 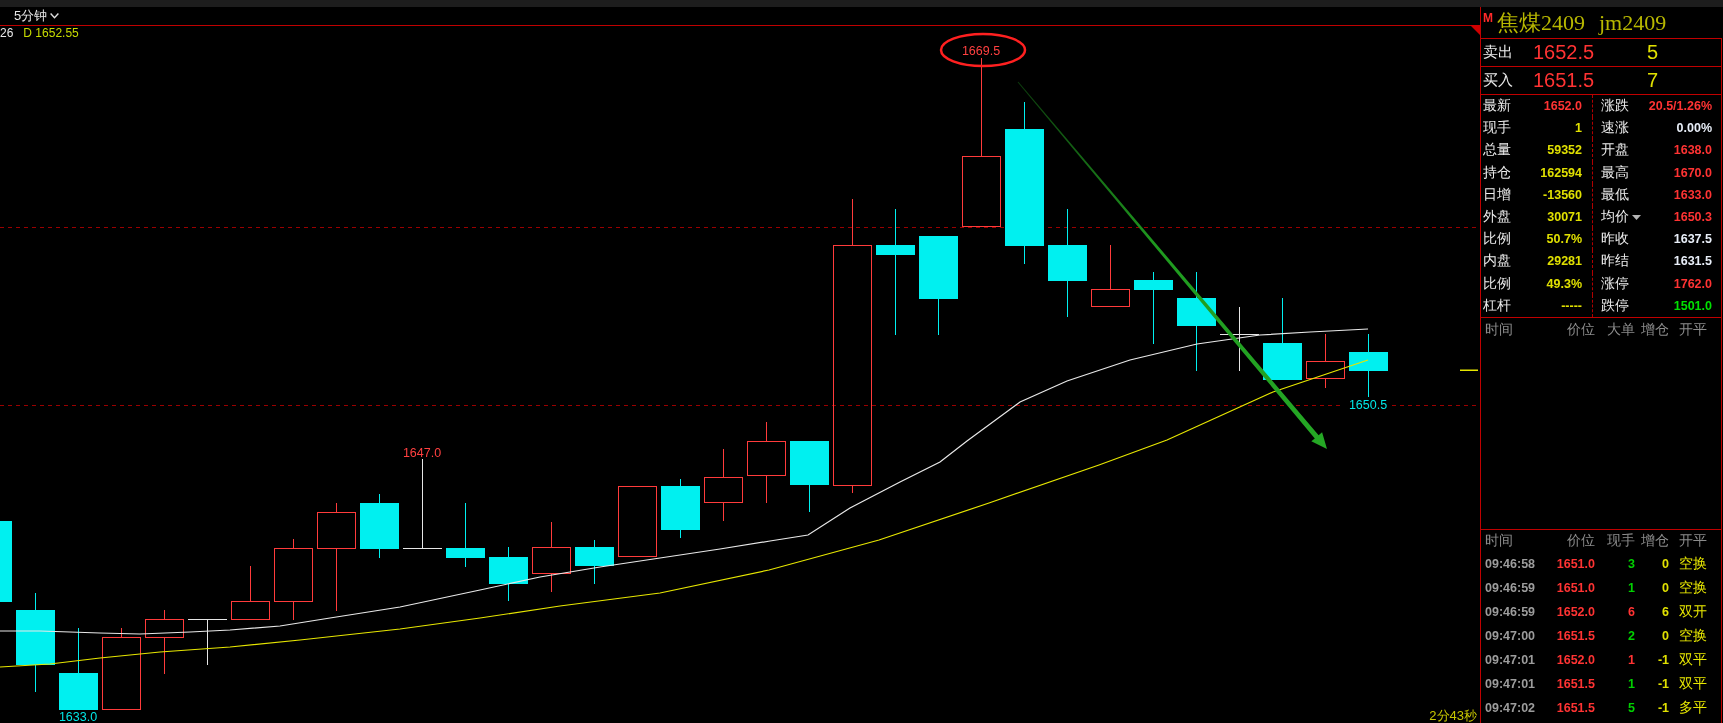 What do you see at coordinates (1368, 405) in the screenshot?
I see `price-label: 1650.5` at bounding box center [1368, 405].